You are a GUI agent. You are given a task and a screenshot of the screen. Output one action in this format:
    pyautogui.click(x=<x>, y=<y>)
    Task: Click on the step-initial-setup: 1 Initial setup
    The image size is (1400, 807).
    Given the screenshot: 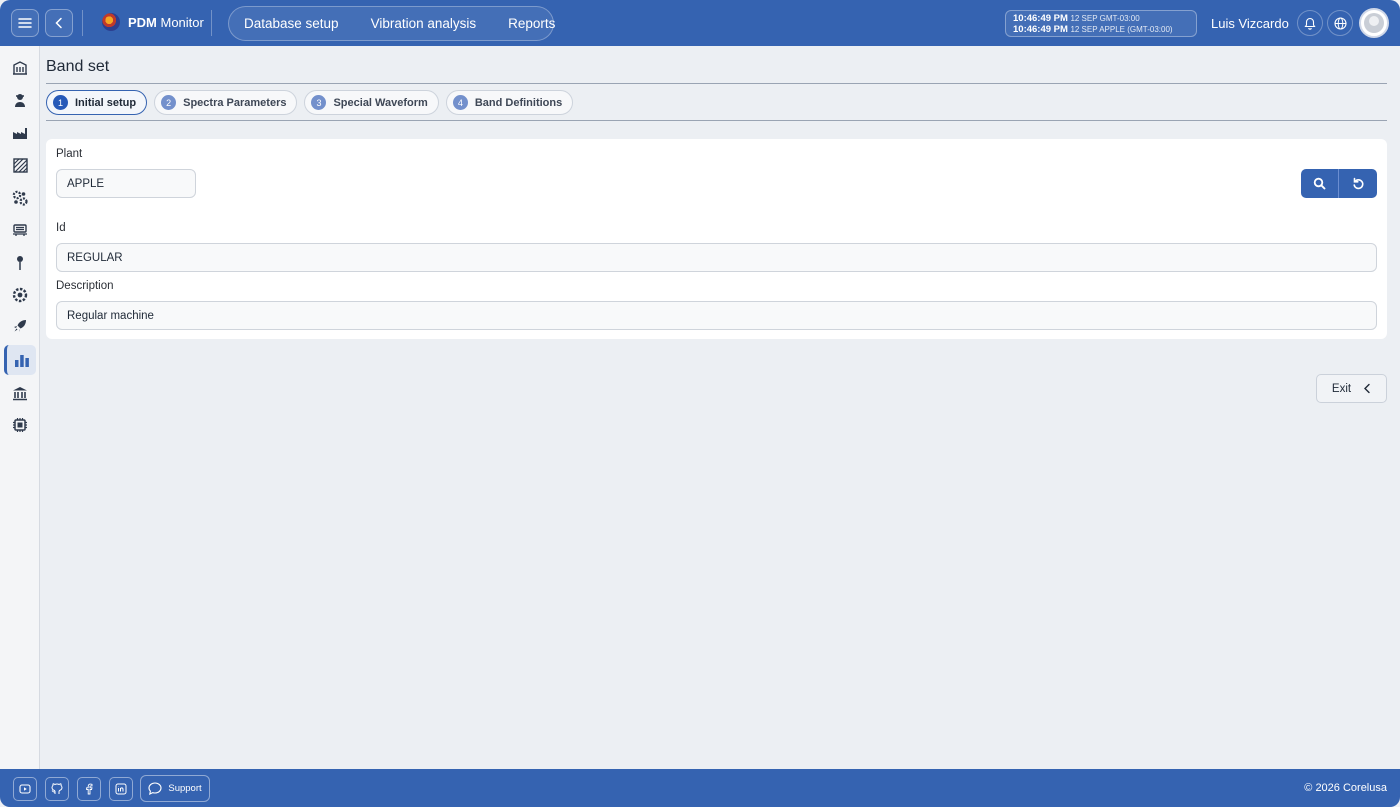 What is the action you would take?
    pyautogui.click(x=97, y=102)
    